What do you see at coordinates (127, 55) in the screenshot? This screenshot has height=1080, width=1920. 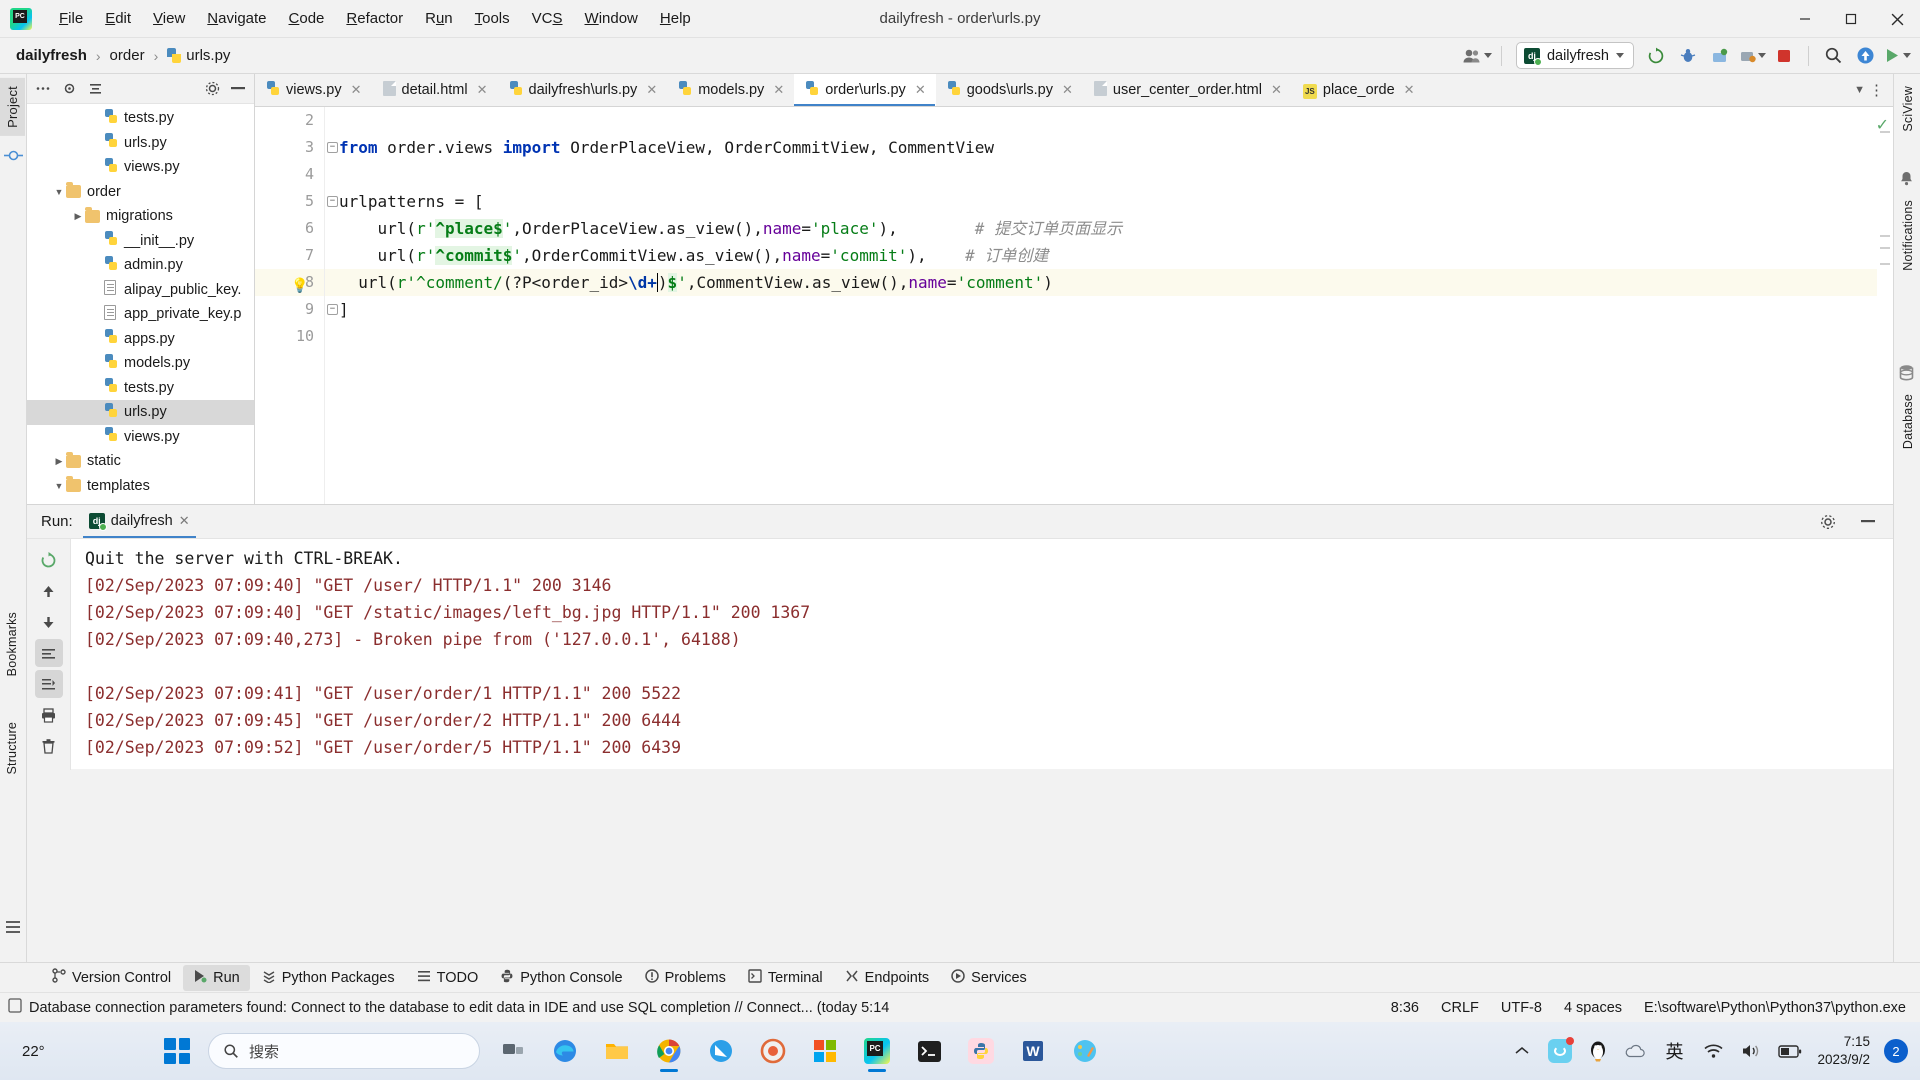 I see `breadcrumb-folder: order` at bounding box center [127, 55].